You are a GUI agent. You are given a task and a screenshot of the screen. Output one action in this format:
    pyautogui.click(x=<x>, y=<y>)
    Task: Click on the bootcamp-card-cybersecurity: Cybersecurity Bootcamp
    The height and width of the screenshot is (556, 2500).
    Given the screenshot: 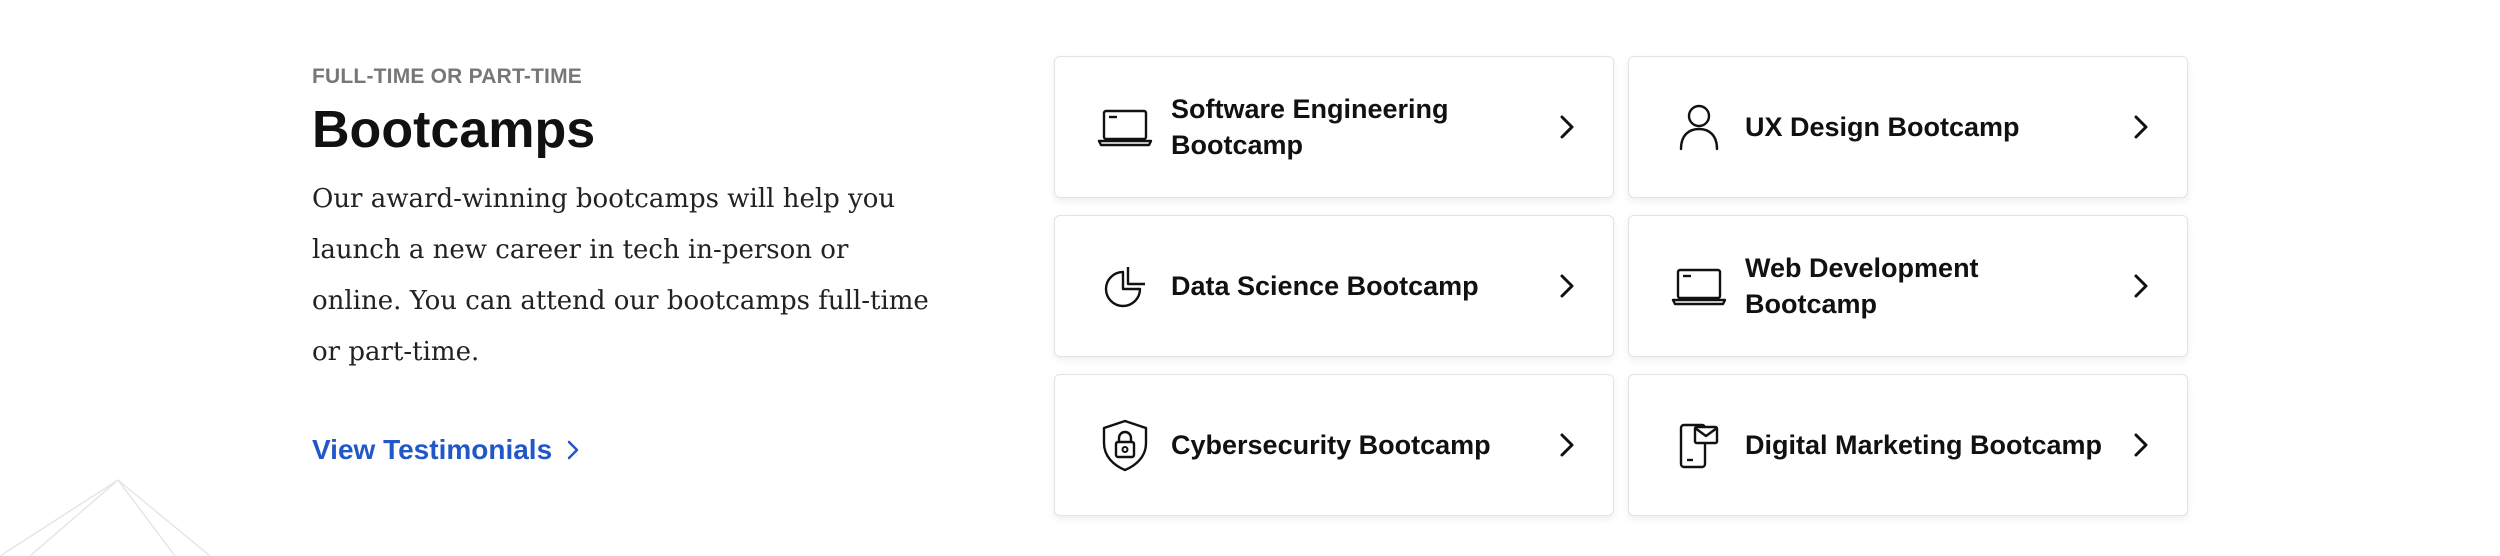 What is the action you would take?
    pyautogui.click(x=1334, y=445)
    